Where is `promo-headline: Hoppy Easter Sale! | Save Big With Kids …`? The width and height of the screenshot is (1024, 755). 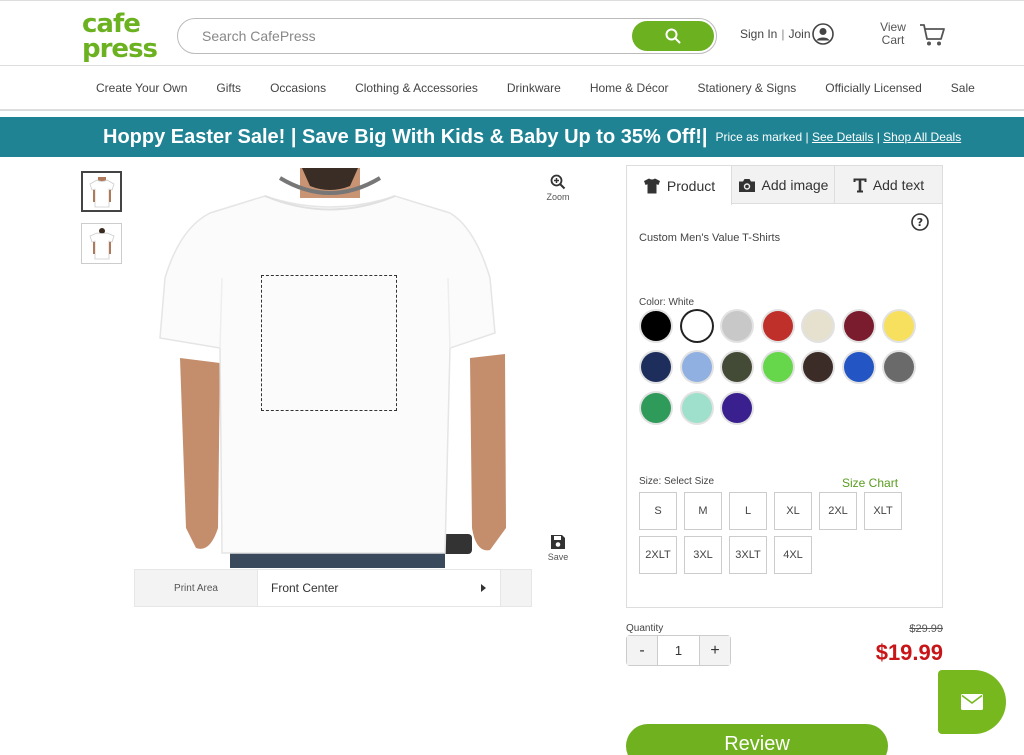
promo-headline: Hoppy Easter Sale! | Save Big With Kids … is located at coordinates (405, 136).